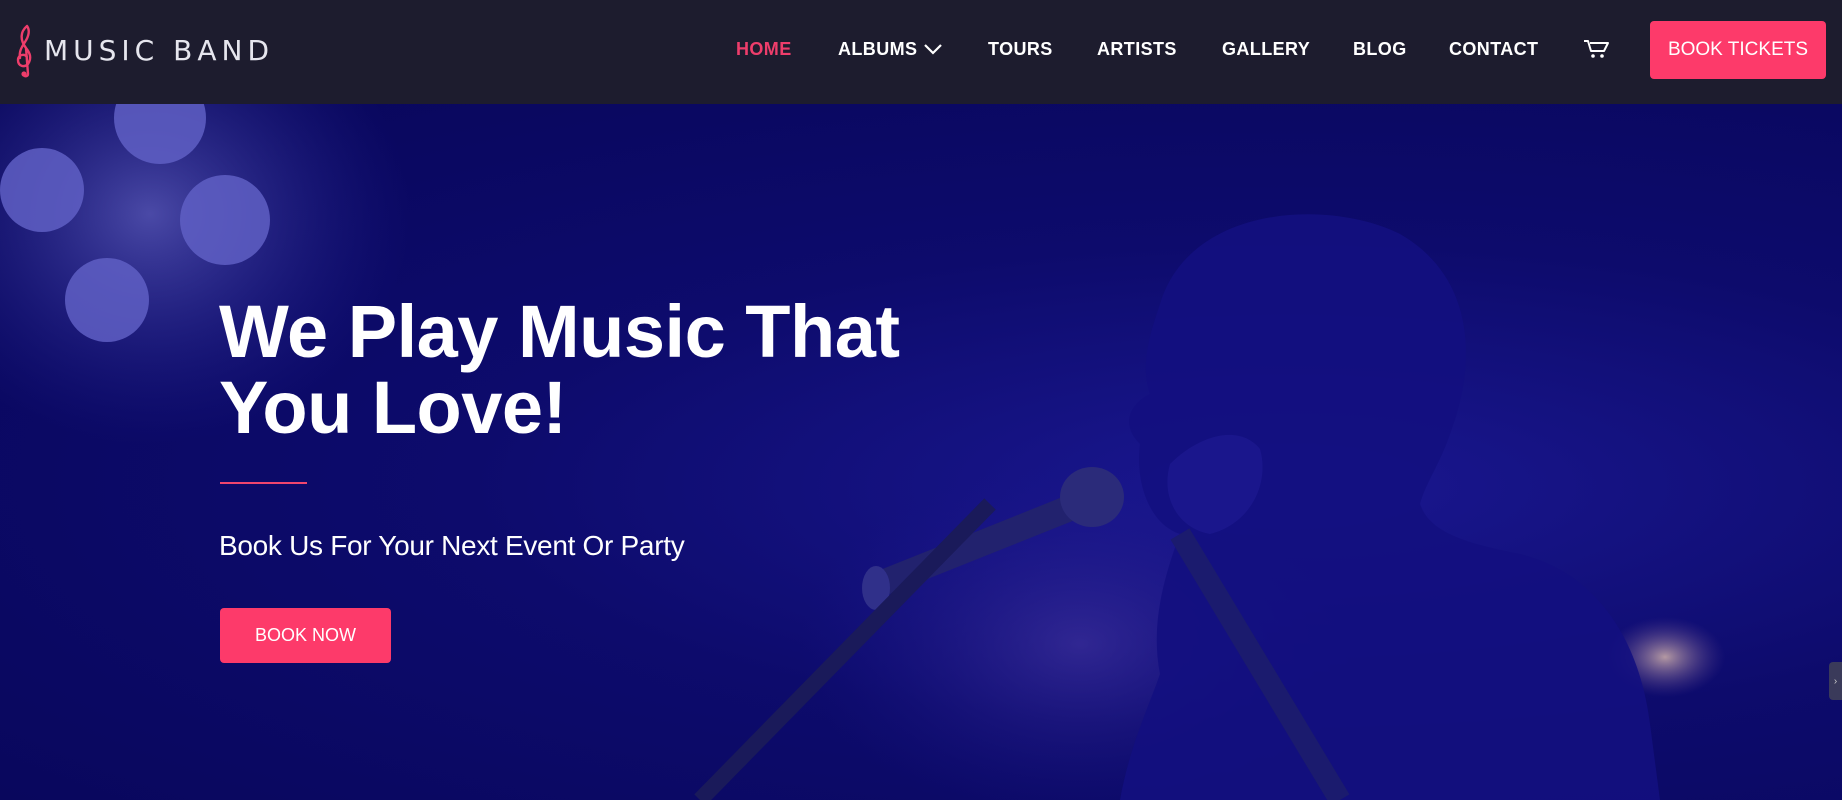  What do you see at coordinates (1380, 49) in the screenshot?
I see `nav-item-blog: BLOG` at bounding box center [1380, 49].